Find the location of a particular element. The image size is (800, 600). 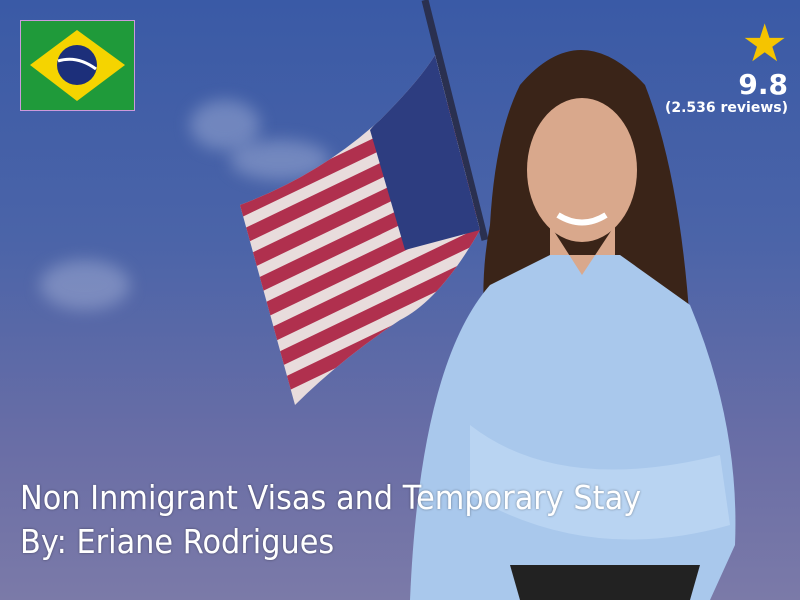

cloud is located at coordinates (85, 285).